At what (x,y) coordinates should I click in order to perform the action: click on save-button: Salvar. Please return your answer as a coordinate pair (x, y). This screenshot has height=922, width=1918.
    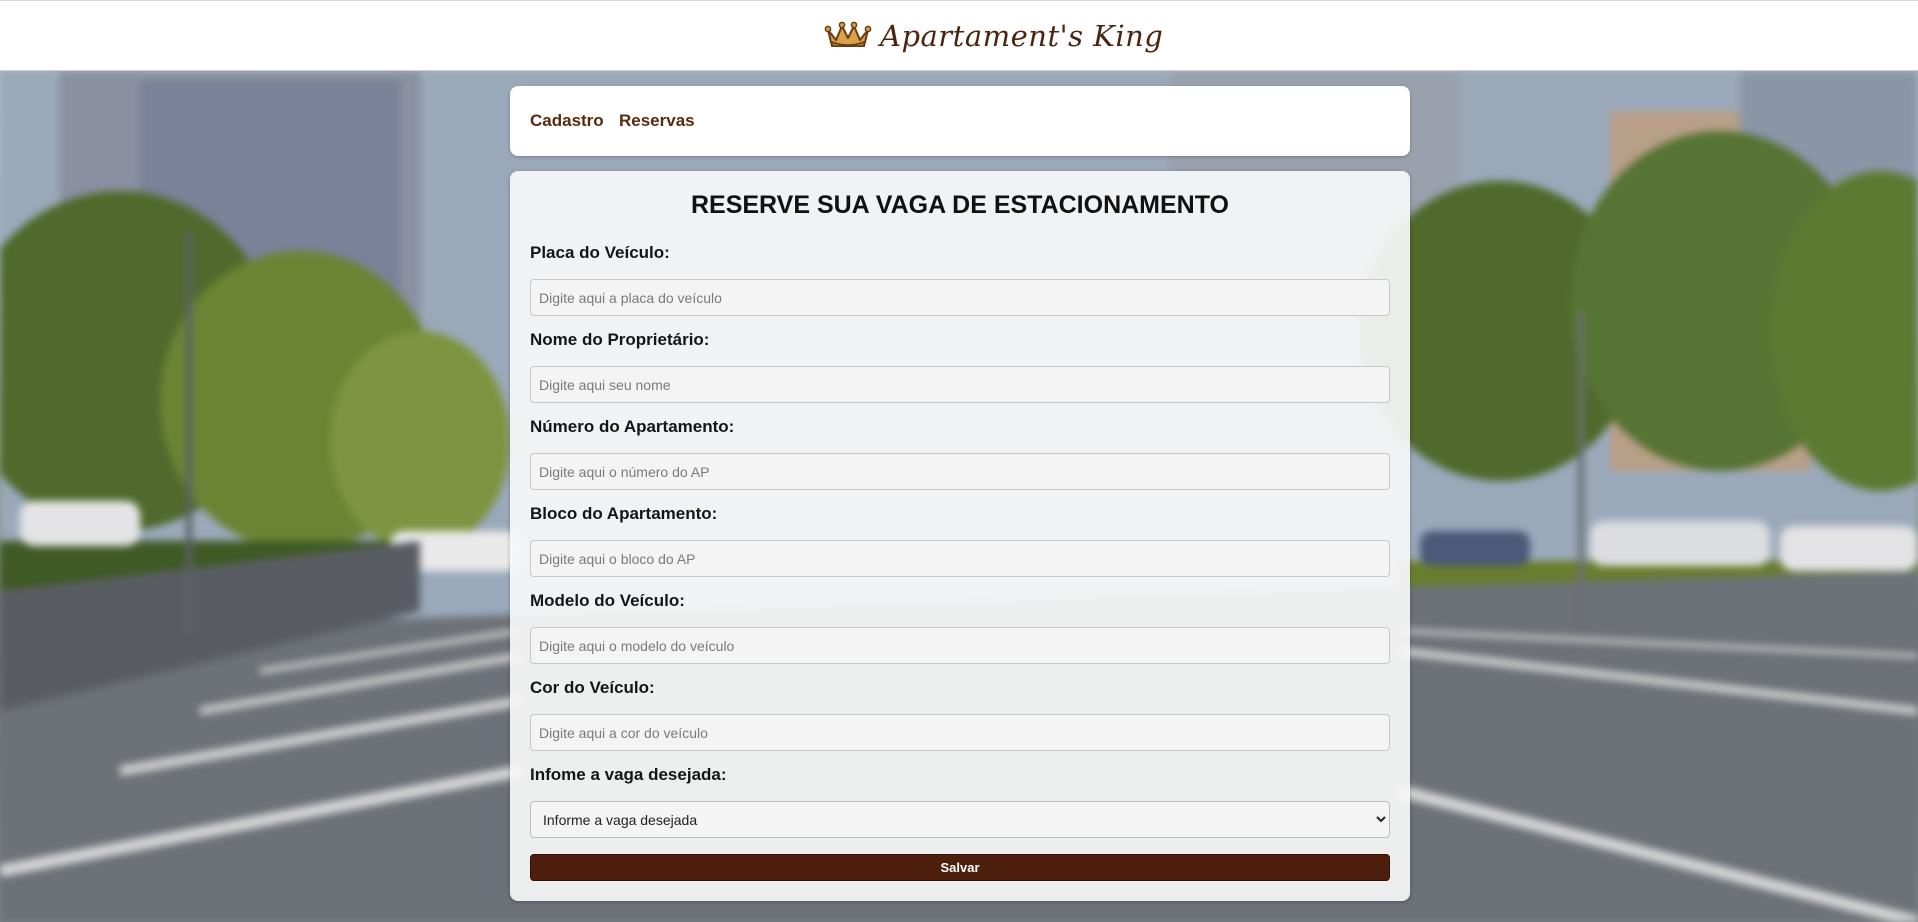
    Looking at the image, I should click on (960, 867).